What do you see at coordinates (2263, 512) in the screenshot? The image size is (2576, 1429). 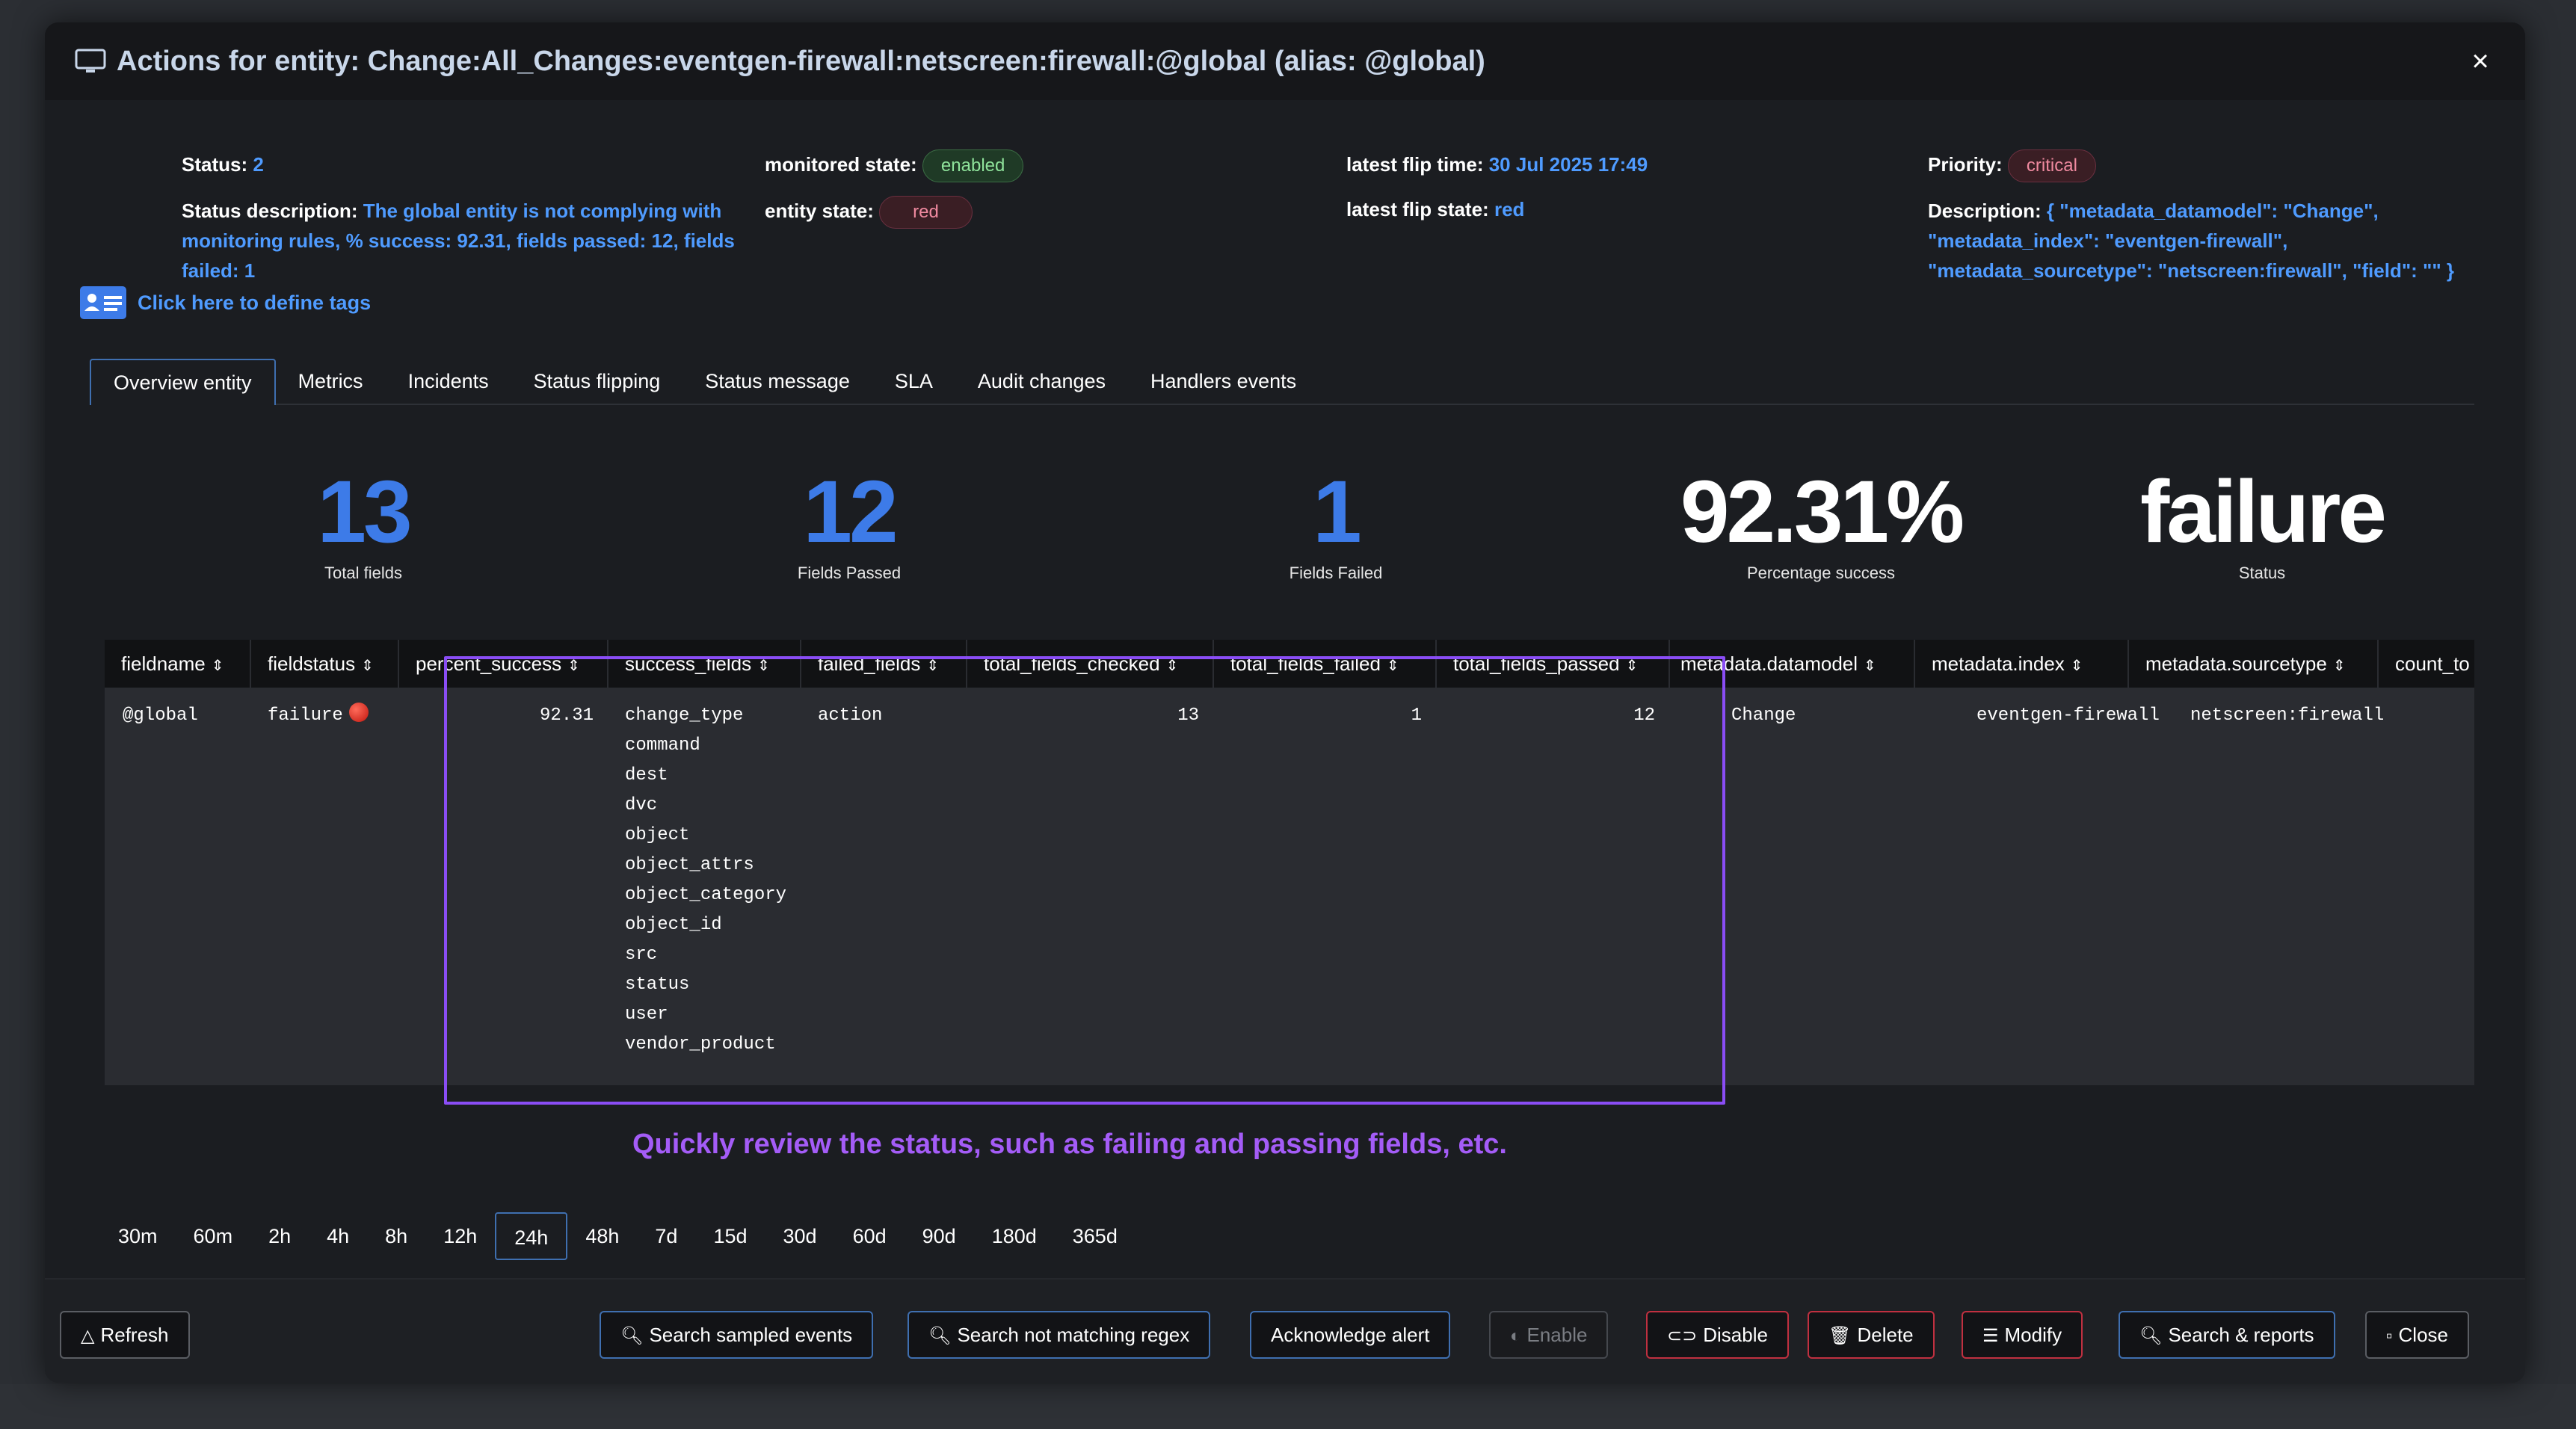 I see `stat-value: failure` at bounding box center [2263, 512].